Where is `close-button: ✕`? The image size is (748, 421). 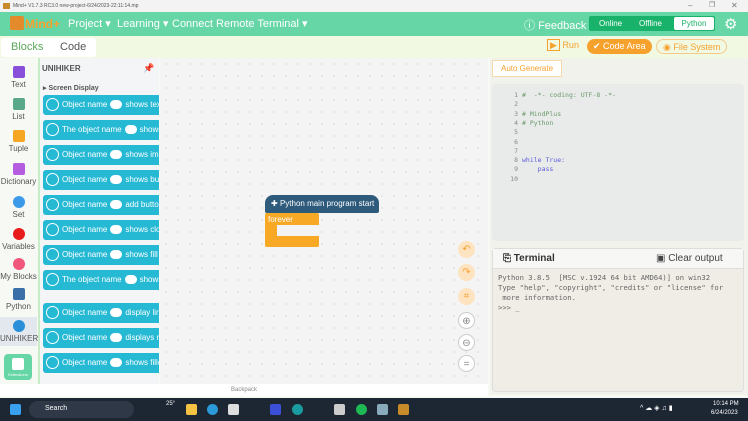 close-button: ✕ is located at coordinates (734, 5).